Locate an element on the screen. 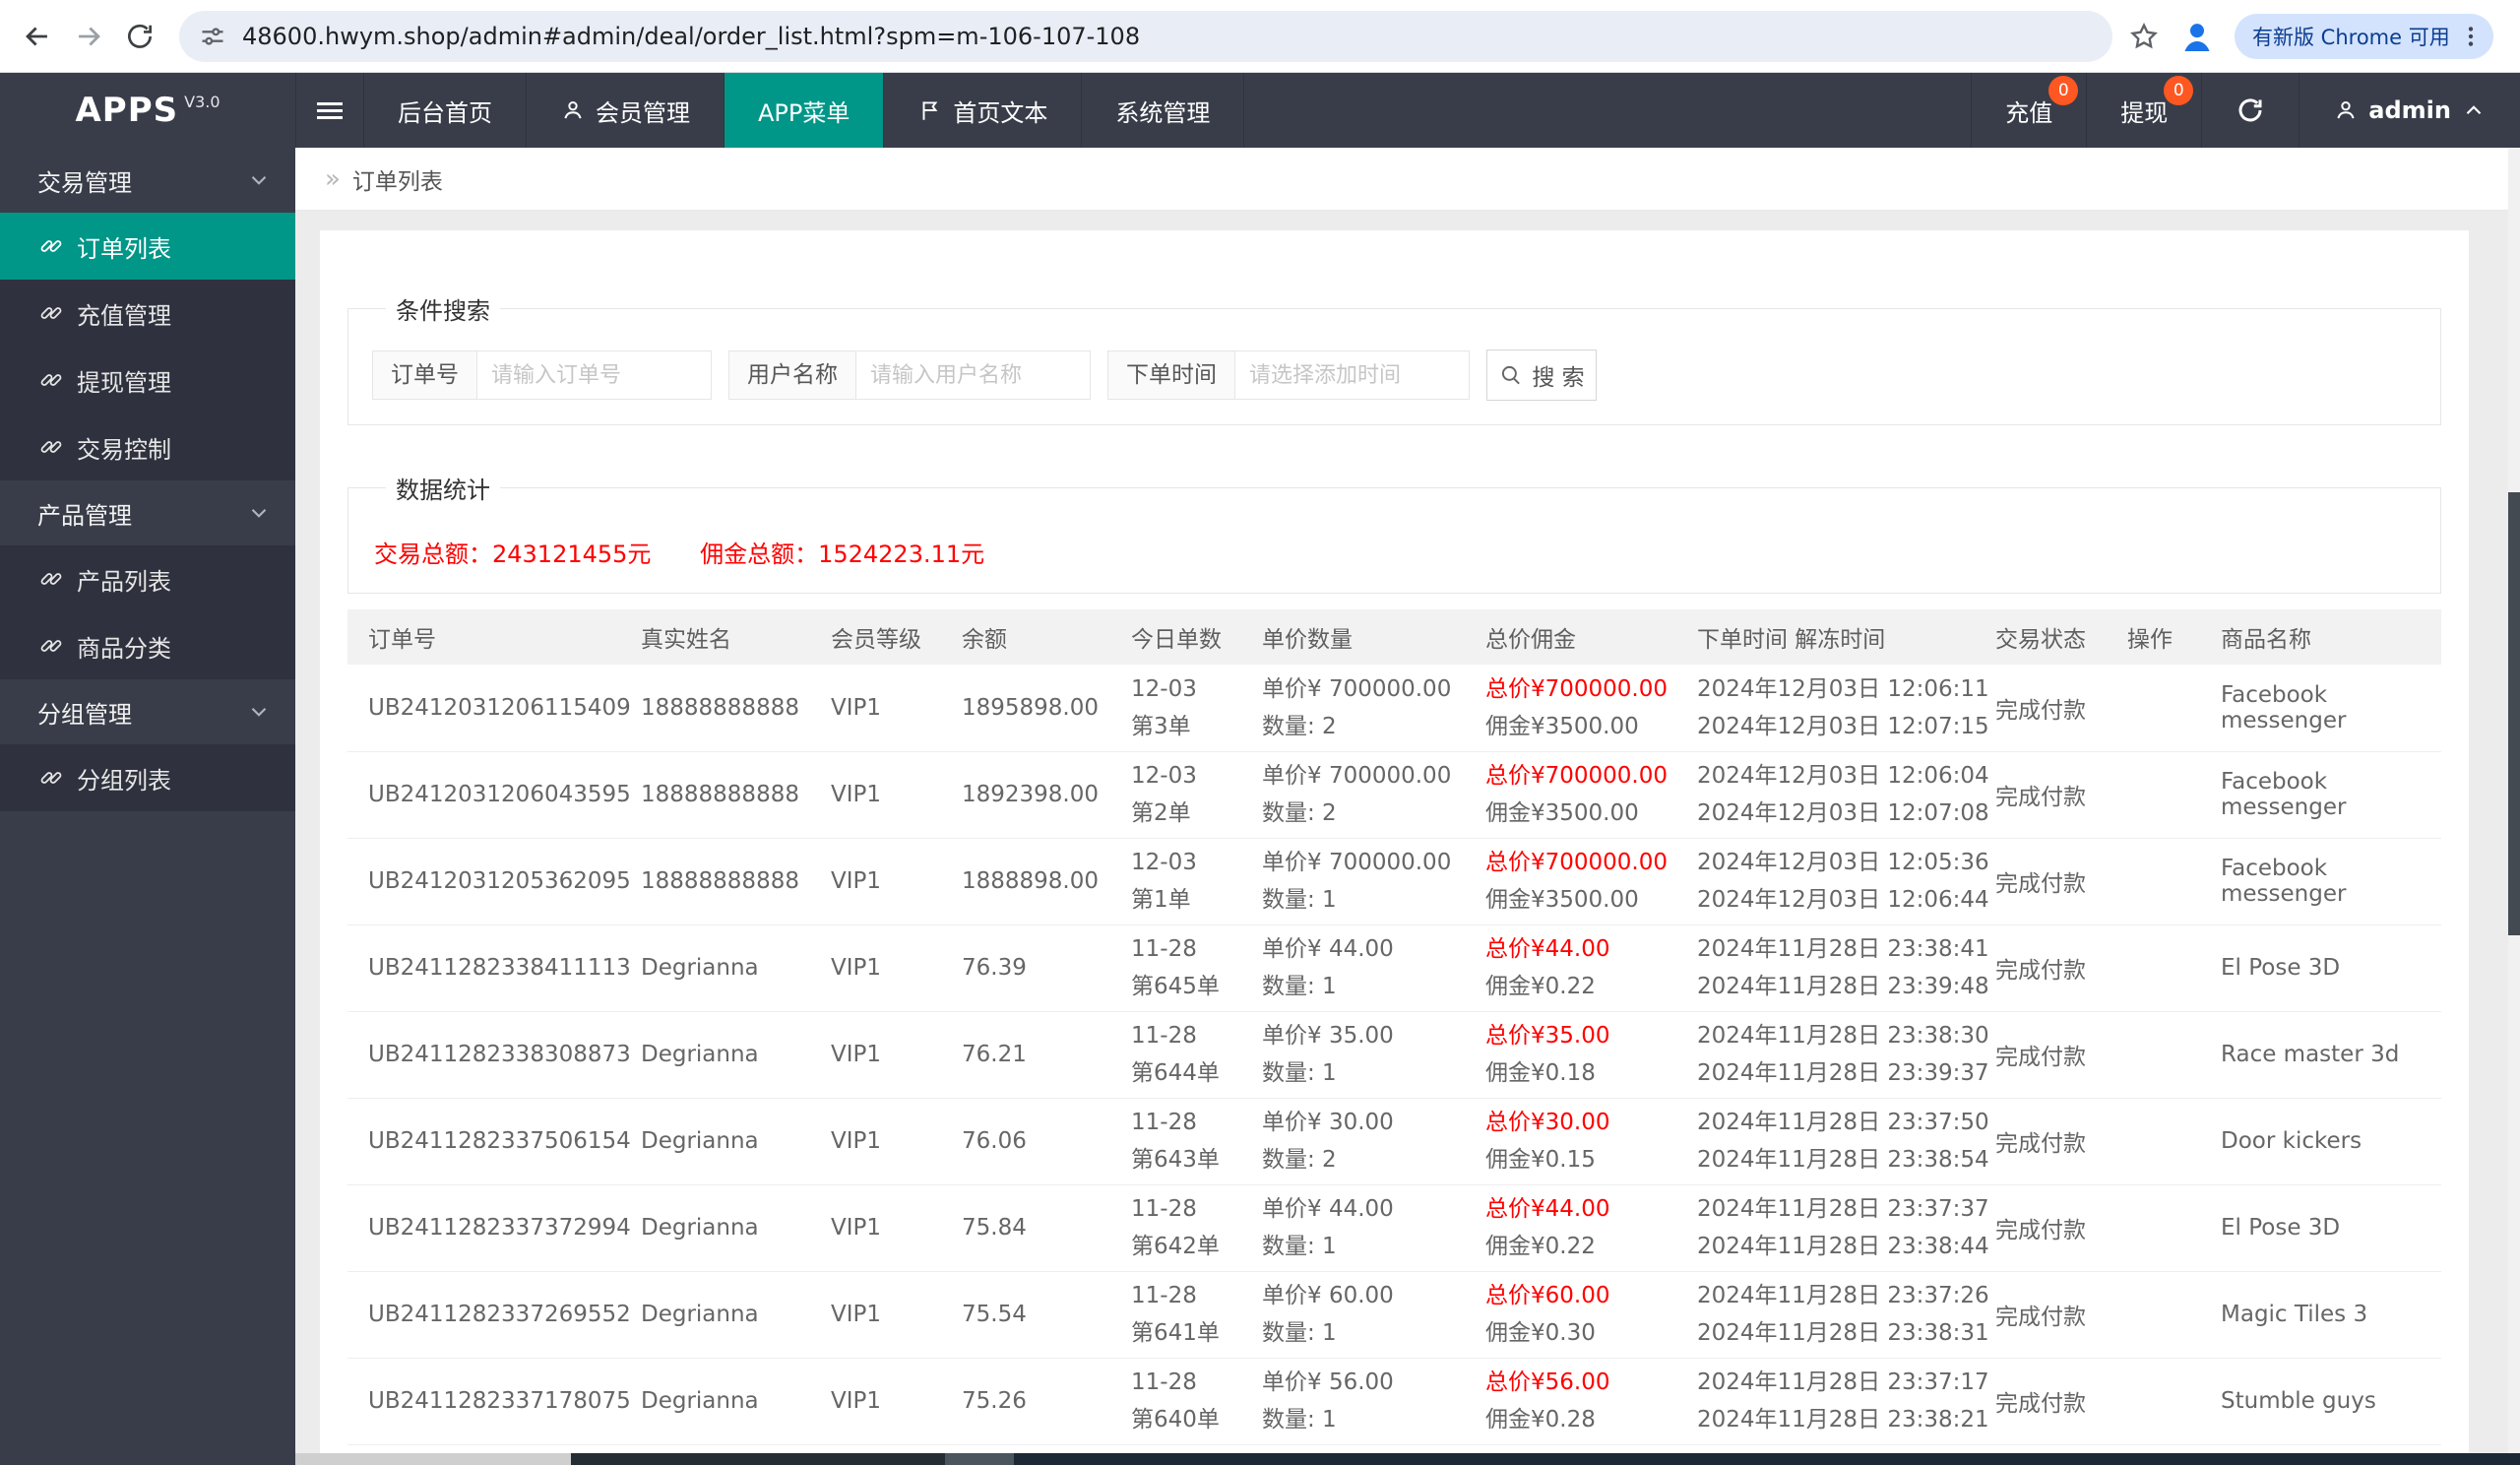 The height and width of the screenshot is (1465, 2520). cell-vip-level: VIP1 is located at coordinates (896, 1228).